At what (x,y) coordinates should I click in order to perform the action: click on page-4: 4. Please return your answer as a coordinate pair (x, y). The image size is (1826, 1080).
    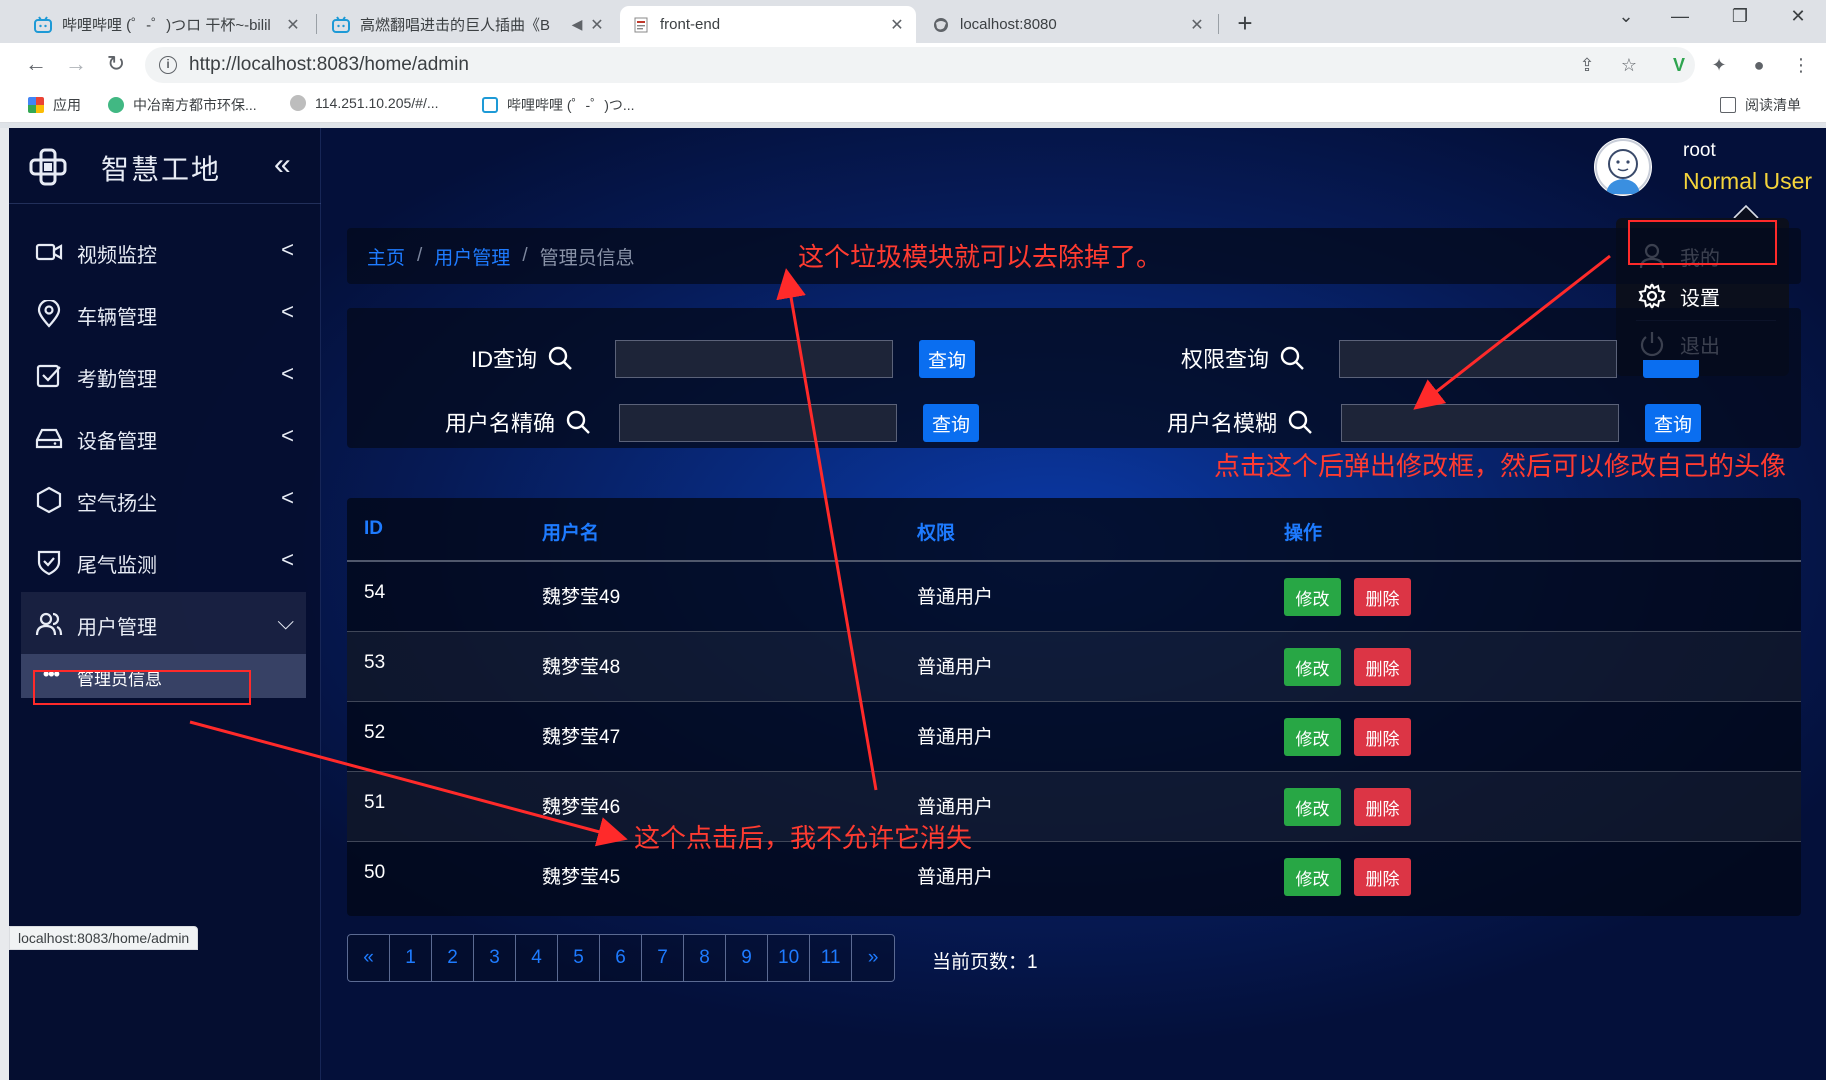
    Looking at the image, I should click on (537, 958).